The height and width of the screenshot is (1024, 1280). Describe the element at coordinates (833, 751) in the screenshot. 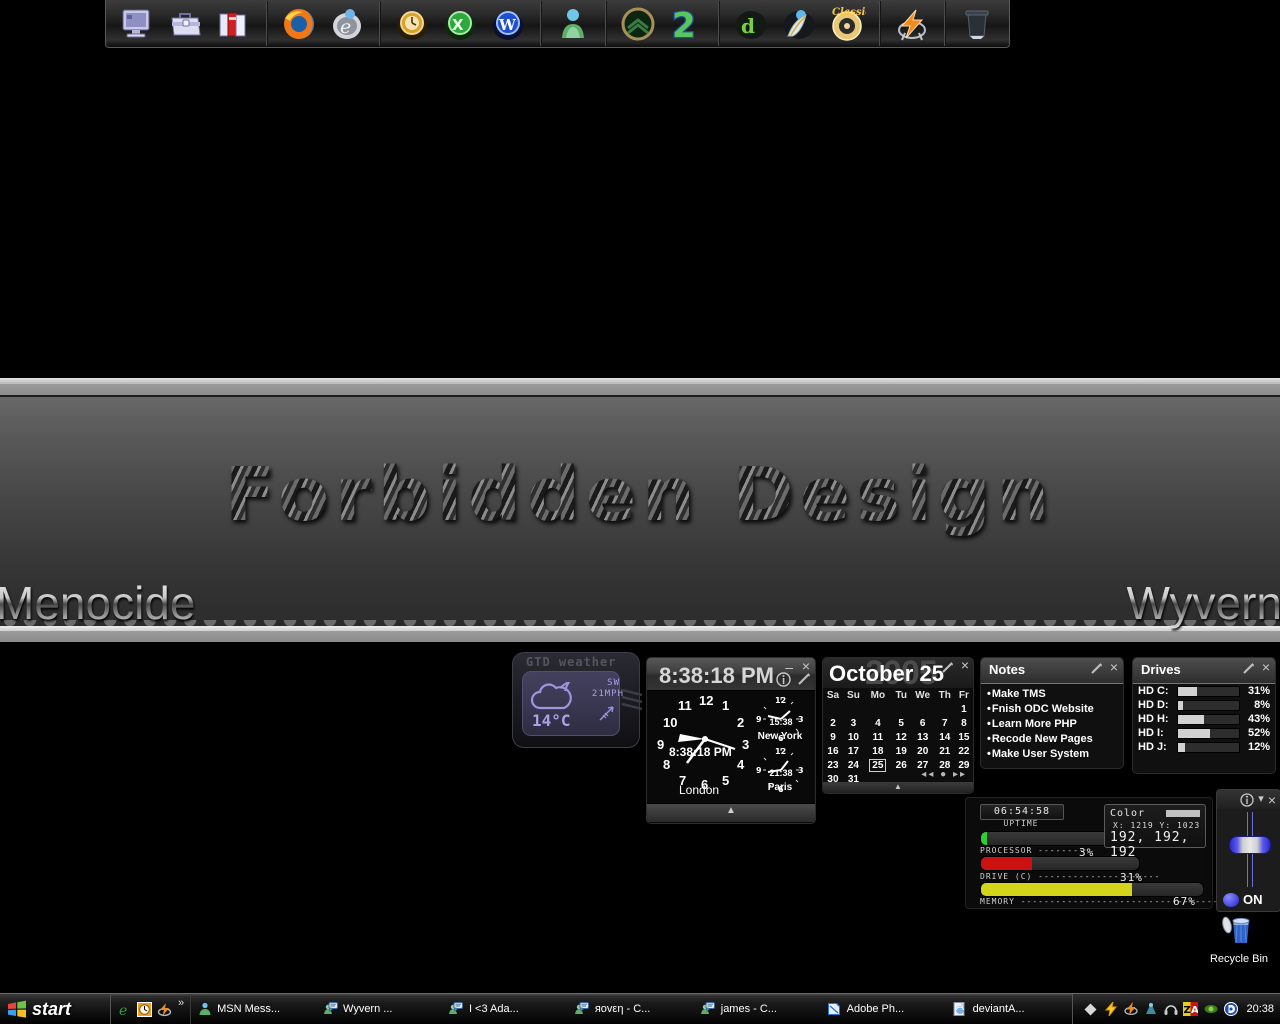

I see `calendar-day-cell: 16` at that location.